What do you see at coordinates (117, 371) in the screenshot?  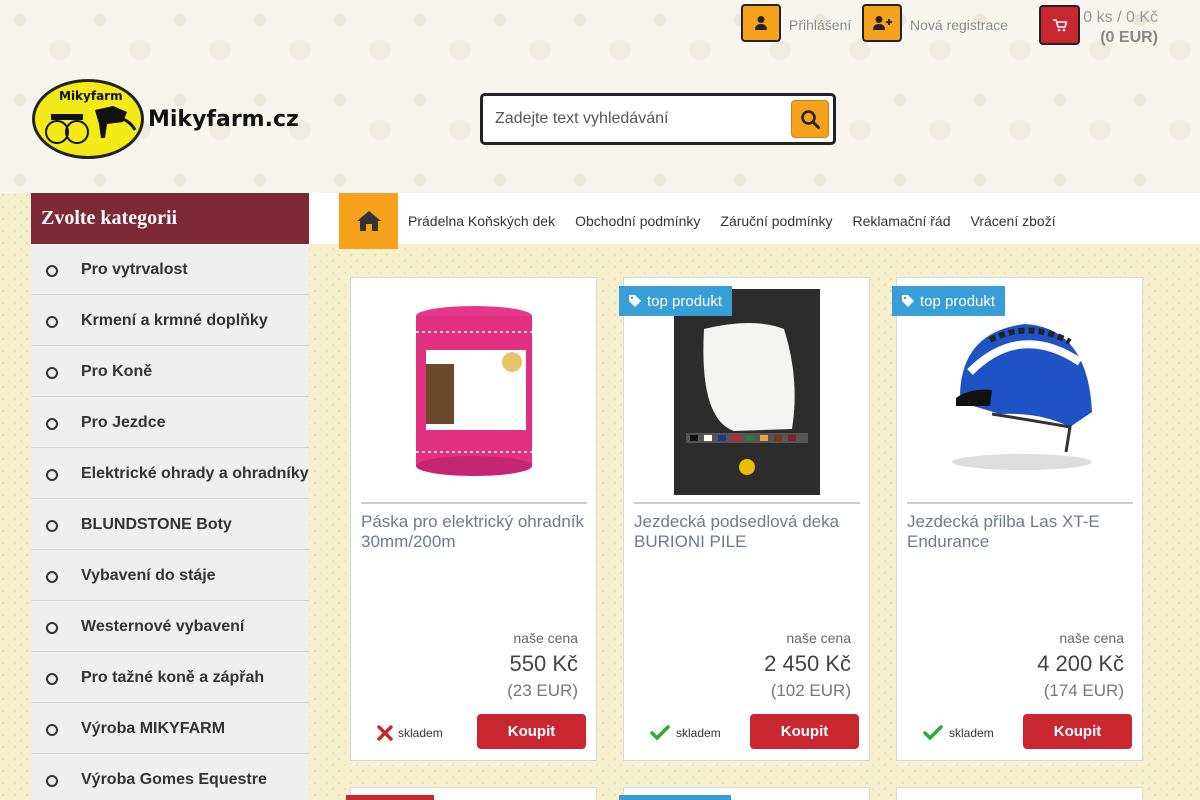 I see `category-label: Pro Koně` at bounding box center [117, 371].